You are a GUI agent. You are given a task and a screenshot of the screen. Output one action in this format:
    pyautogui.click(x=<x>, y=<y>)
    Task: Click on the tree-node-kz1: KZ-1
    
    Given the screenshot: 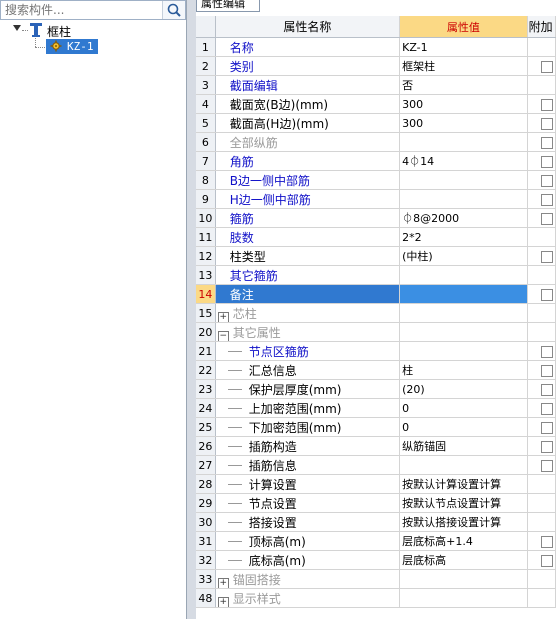 What is the action you would take?
    pyautogui.click(x=93, y=46)
    